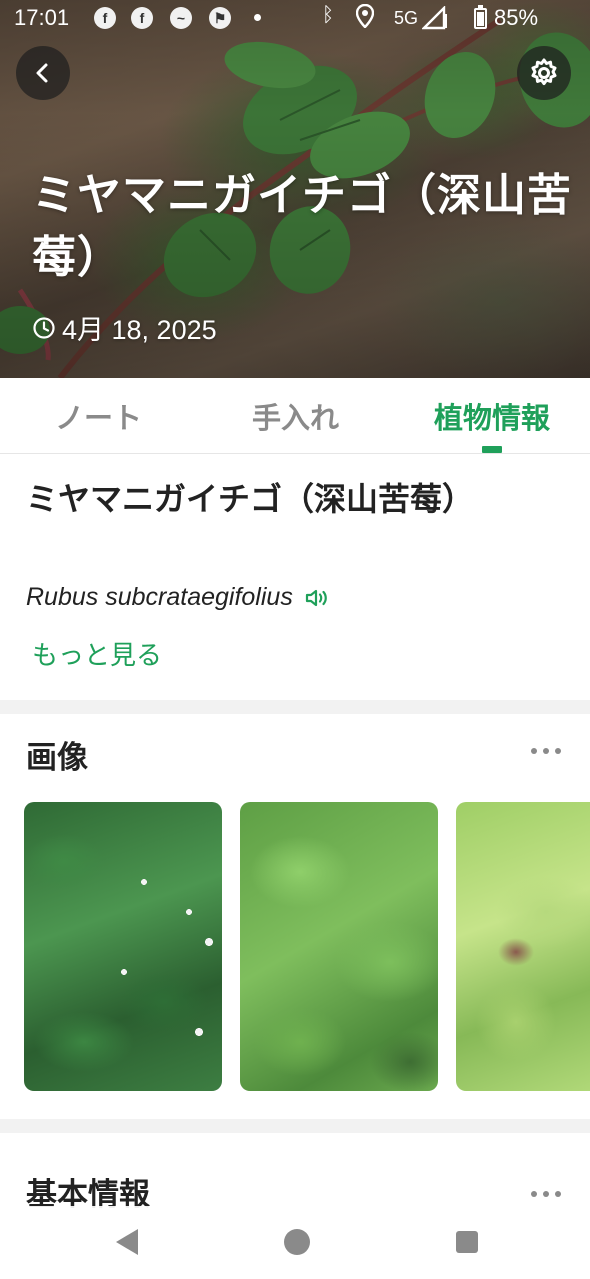  What do you see at coordinates (492, 416) in the screenshot?
I see `tab-plant-info: 植物情報` at bounding box center [492, 416].